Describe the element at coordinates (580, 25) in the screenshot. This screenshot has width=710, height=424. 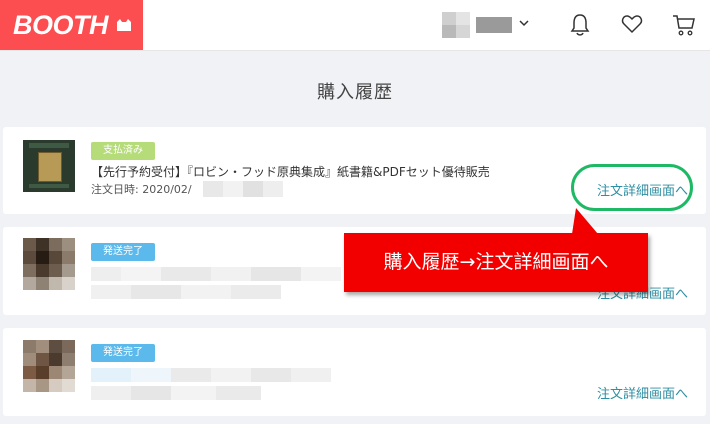
I see `bell-icon` at that location.